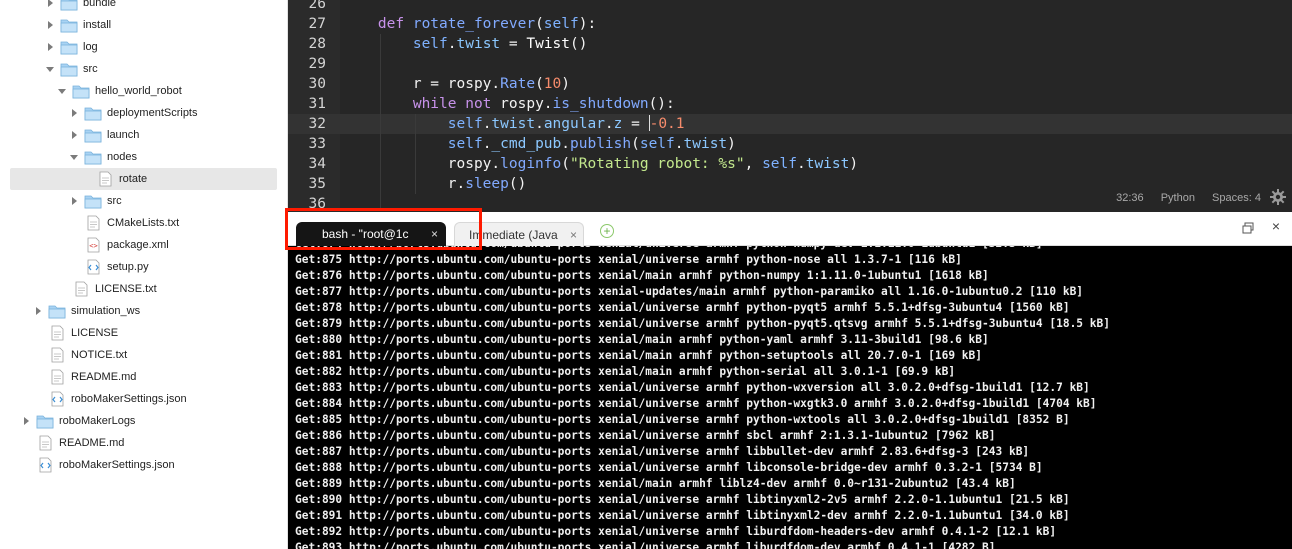 The image size is (1292, 549). I want to click on tab-immediate: Immediate (Java ×, so click(519, 234).